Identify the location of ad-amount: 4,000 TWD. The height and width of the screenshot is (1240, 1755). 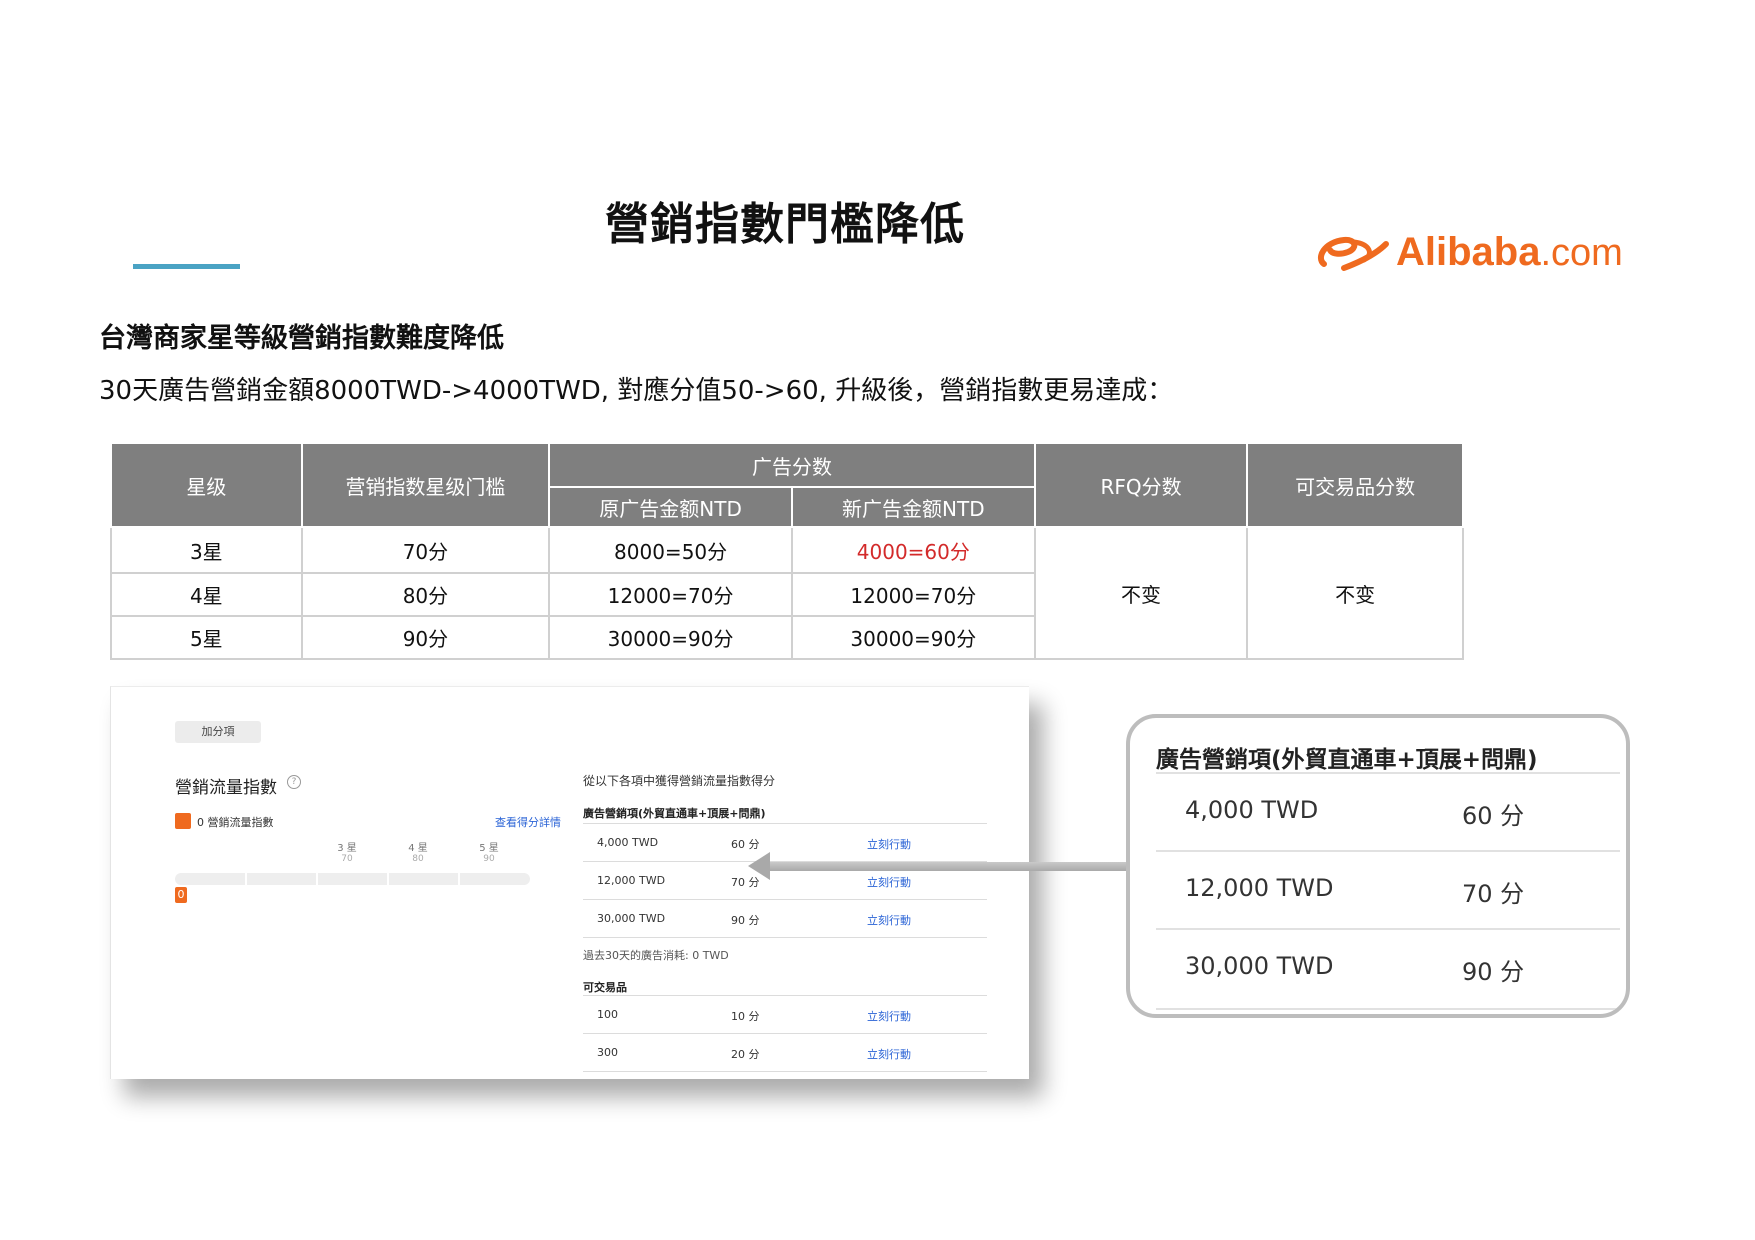
(628, 842).